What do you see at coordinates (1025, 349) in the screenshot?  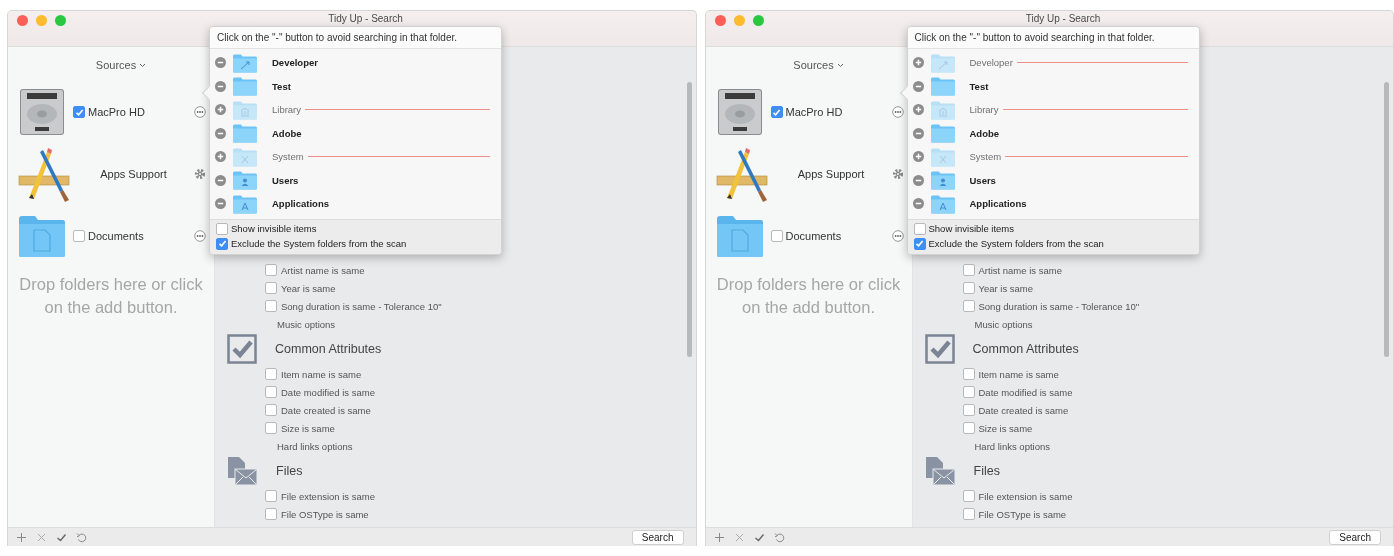 I see `section-heading: Common Attributes` at bounding box center [1025, 349].